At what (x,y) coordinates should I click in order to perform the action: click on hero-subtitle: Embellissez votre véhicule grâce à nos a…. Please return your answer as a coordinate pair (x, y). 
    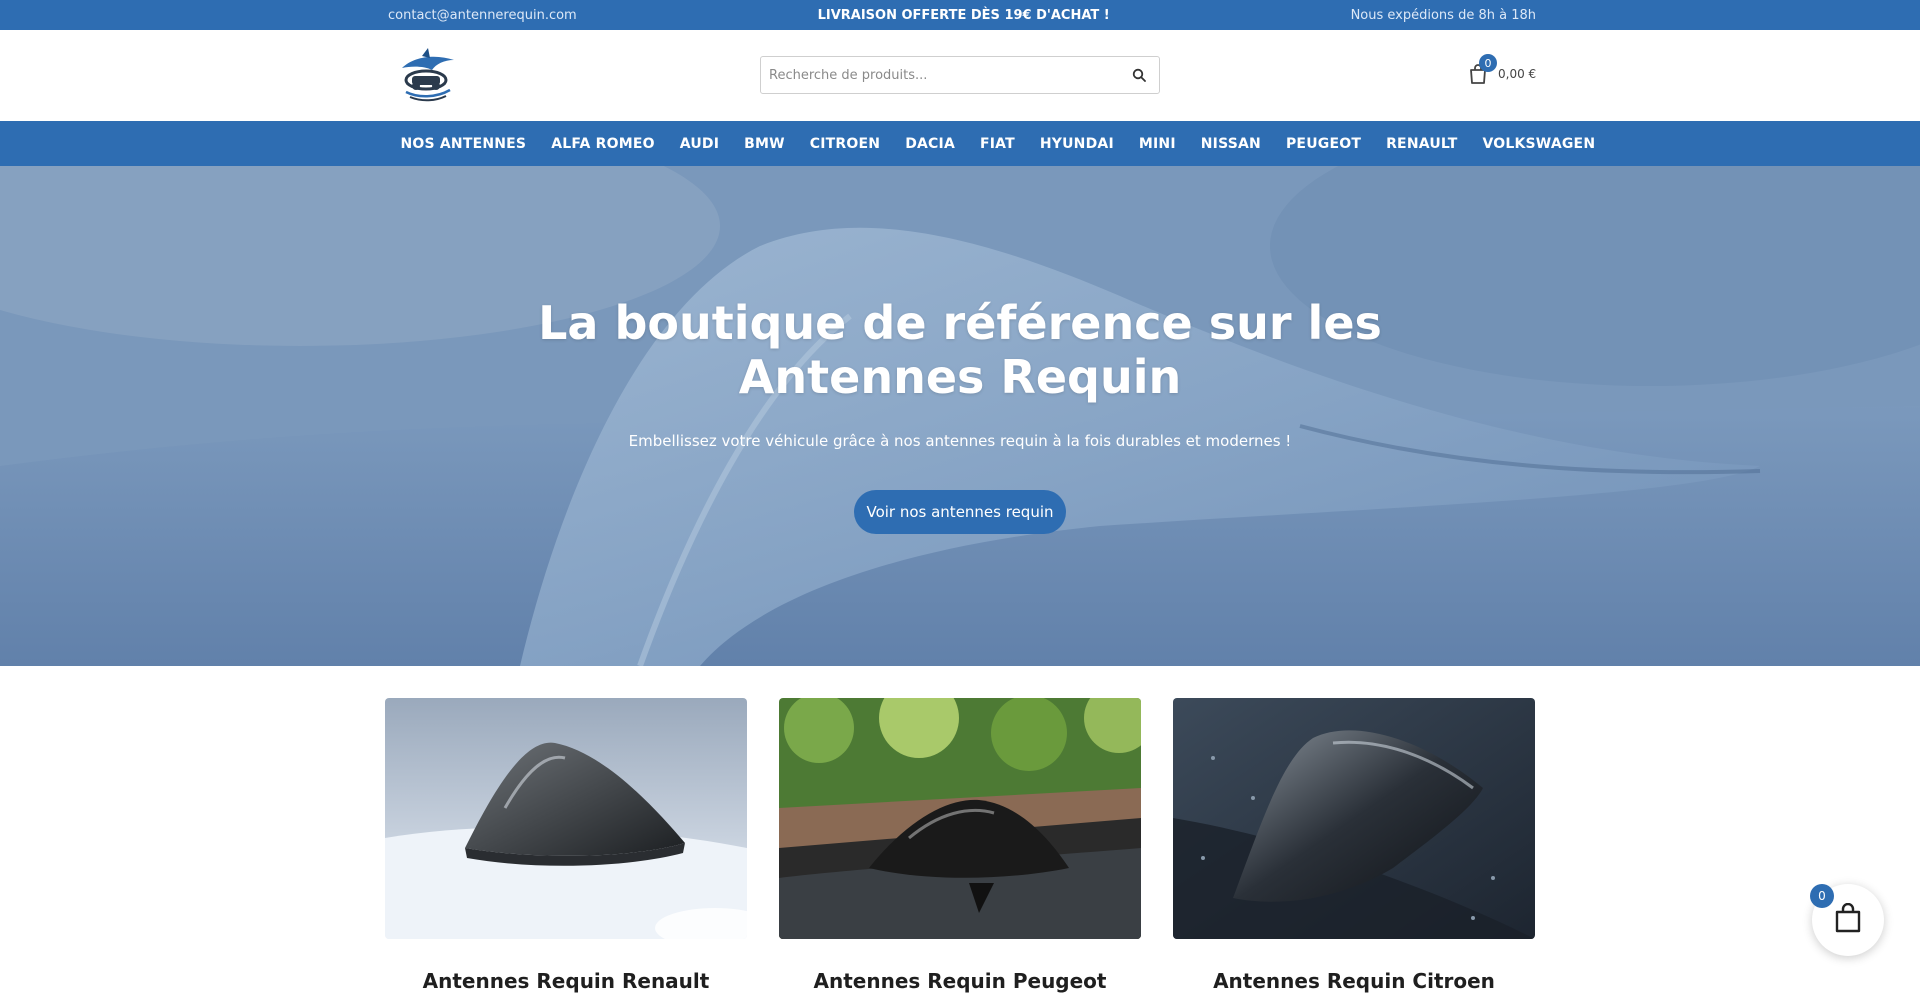
    Looking at the image, I should click on (960, 441).